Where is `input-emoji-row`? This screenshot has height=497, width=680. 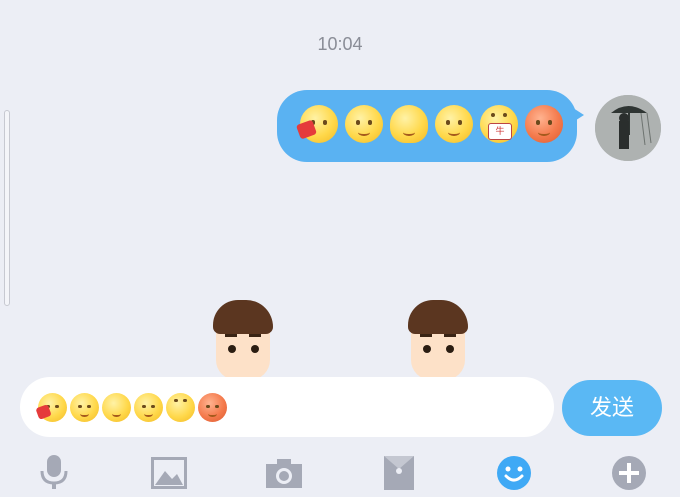
input-emoji-row is located at coordinates (131, 407).